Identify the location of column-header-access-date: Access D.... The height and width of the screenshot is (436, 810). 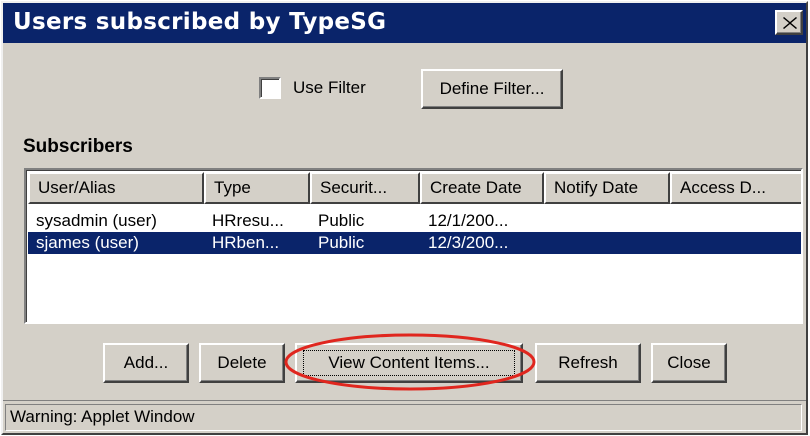
(735, 188).